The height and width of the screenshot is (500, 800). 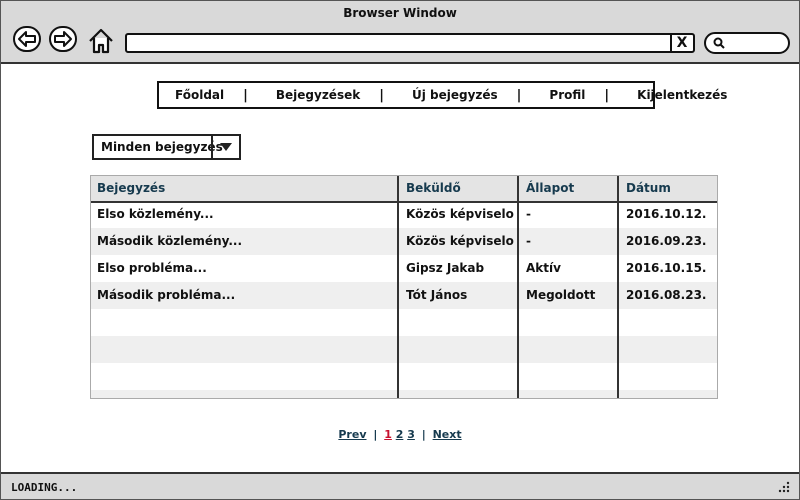 What do you see at coordinates (410, 43) in the screenshot?
I see `address-bar: X` at bounding box center [410, 43].